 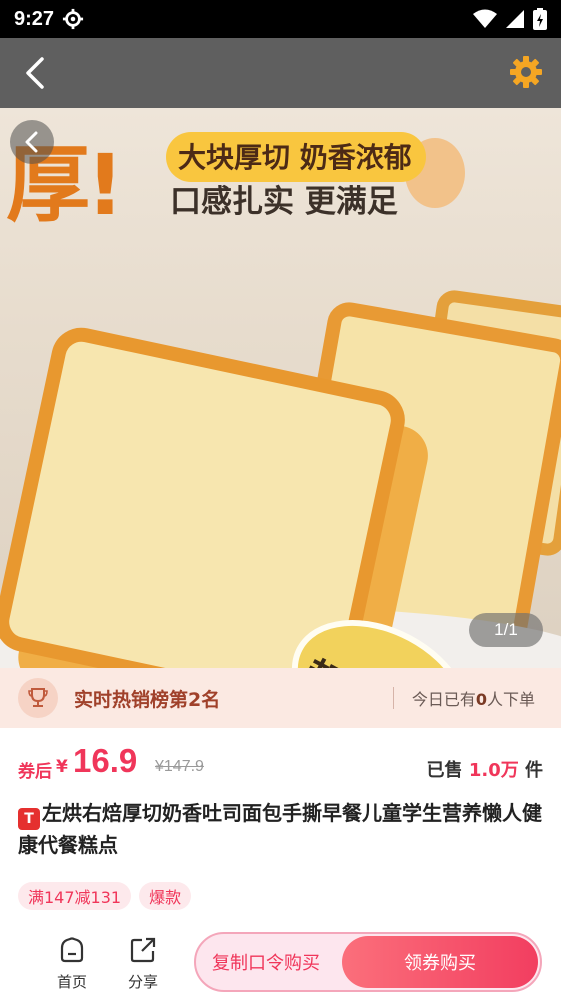 I want to click on title-bar, so click(x=280, y=73).